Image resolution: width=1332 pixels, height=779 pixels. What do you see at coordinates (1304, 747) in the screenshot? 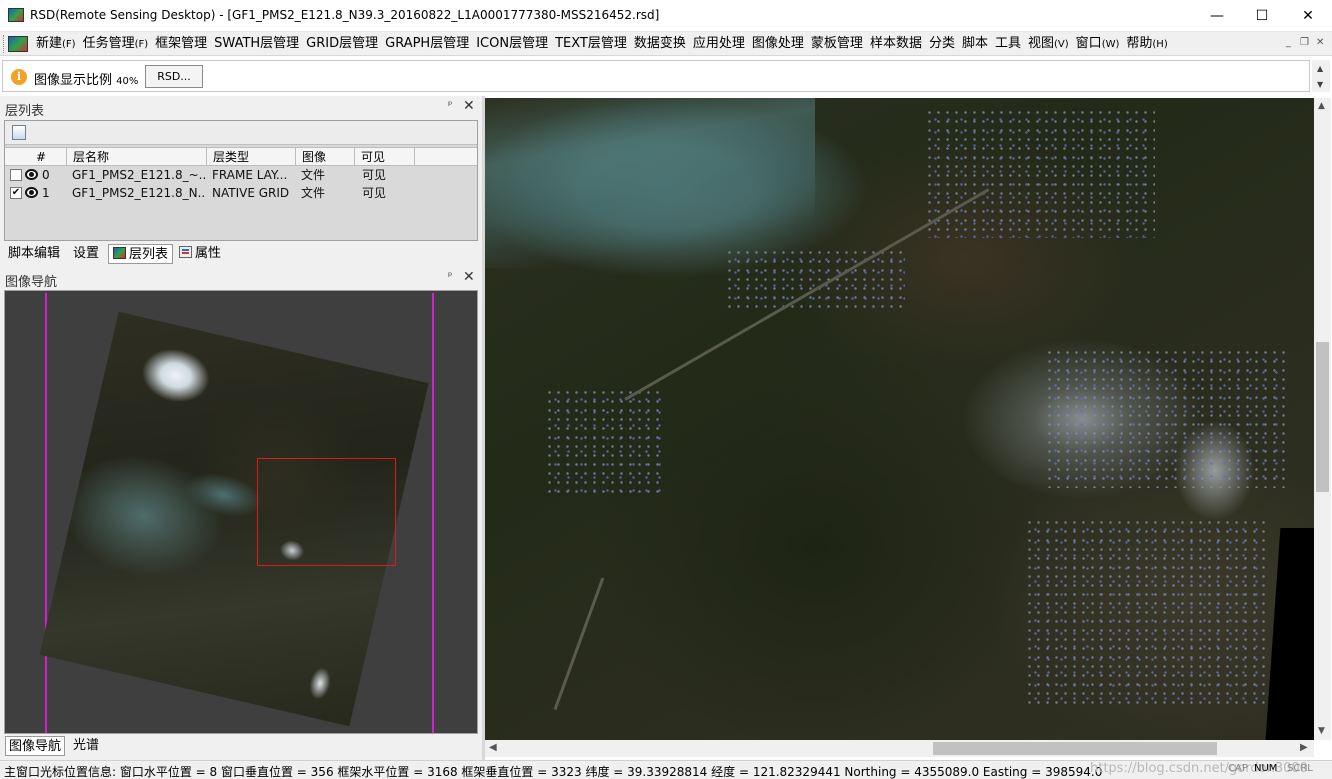
I see `scroll-right-icon: ▶` at bounding box center [1304, 747].